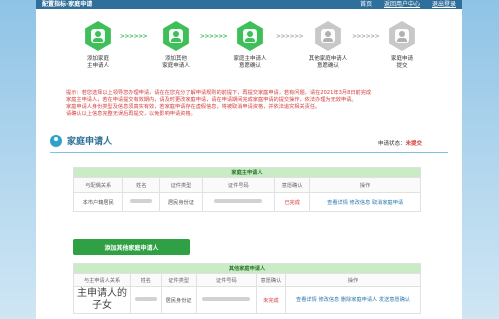  I want to click on step-5: 家庭申请 提交, so click(402, 45).